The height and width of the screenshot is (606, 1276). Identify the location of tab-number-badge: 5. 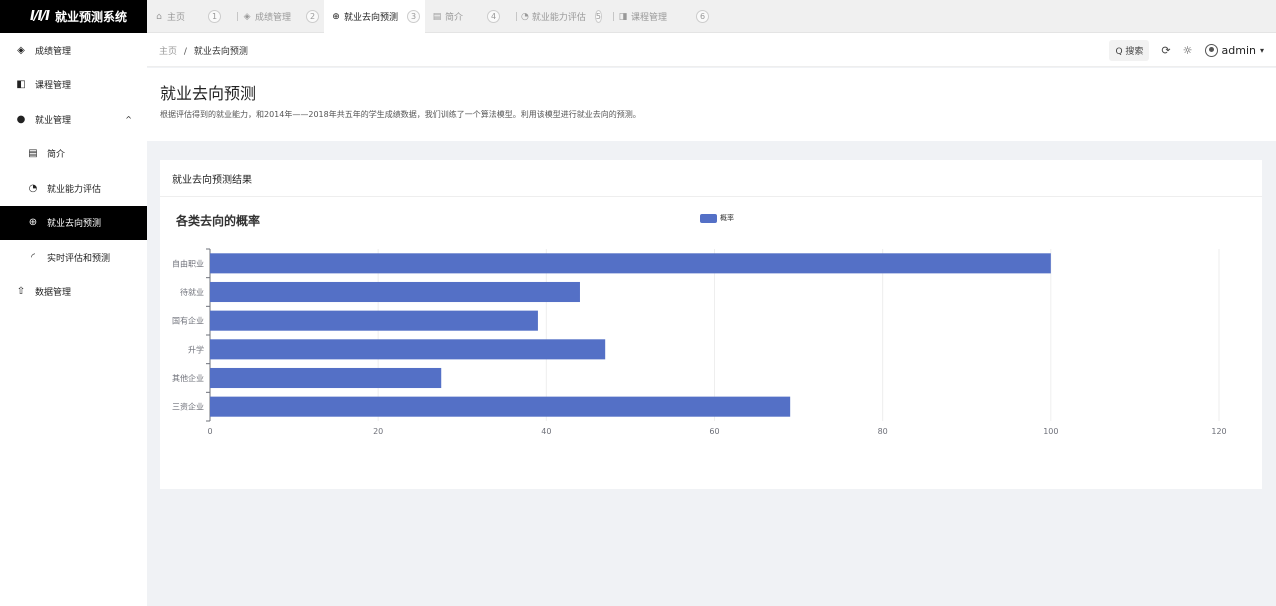
(598, 16).